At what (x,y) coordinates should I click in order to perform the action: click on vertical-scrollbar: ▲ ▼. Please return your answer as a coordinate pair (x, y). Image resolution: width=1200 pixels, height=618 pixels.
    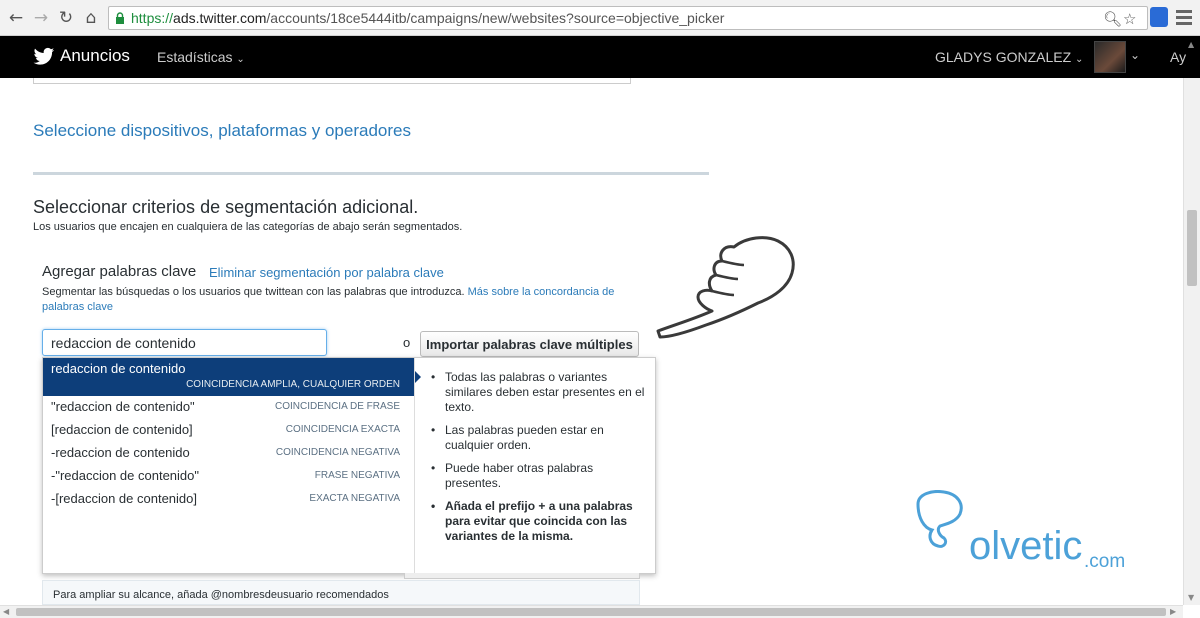
    Looking at the image, I should click on (1191, 322).